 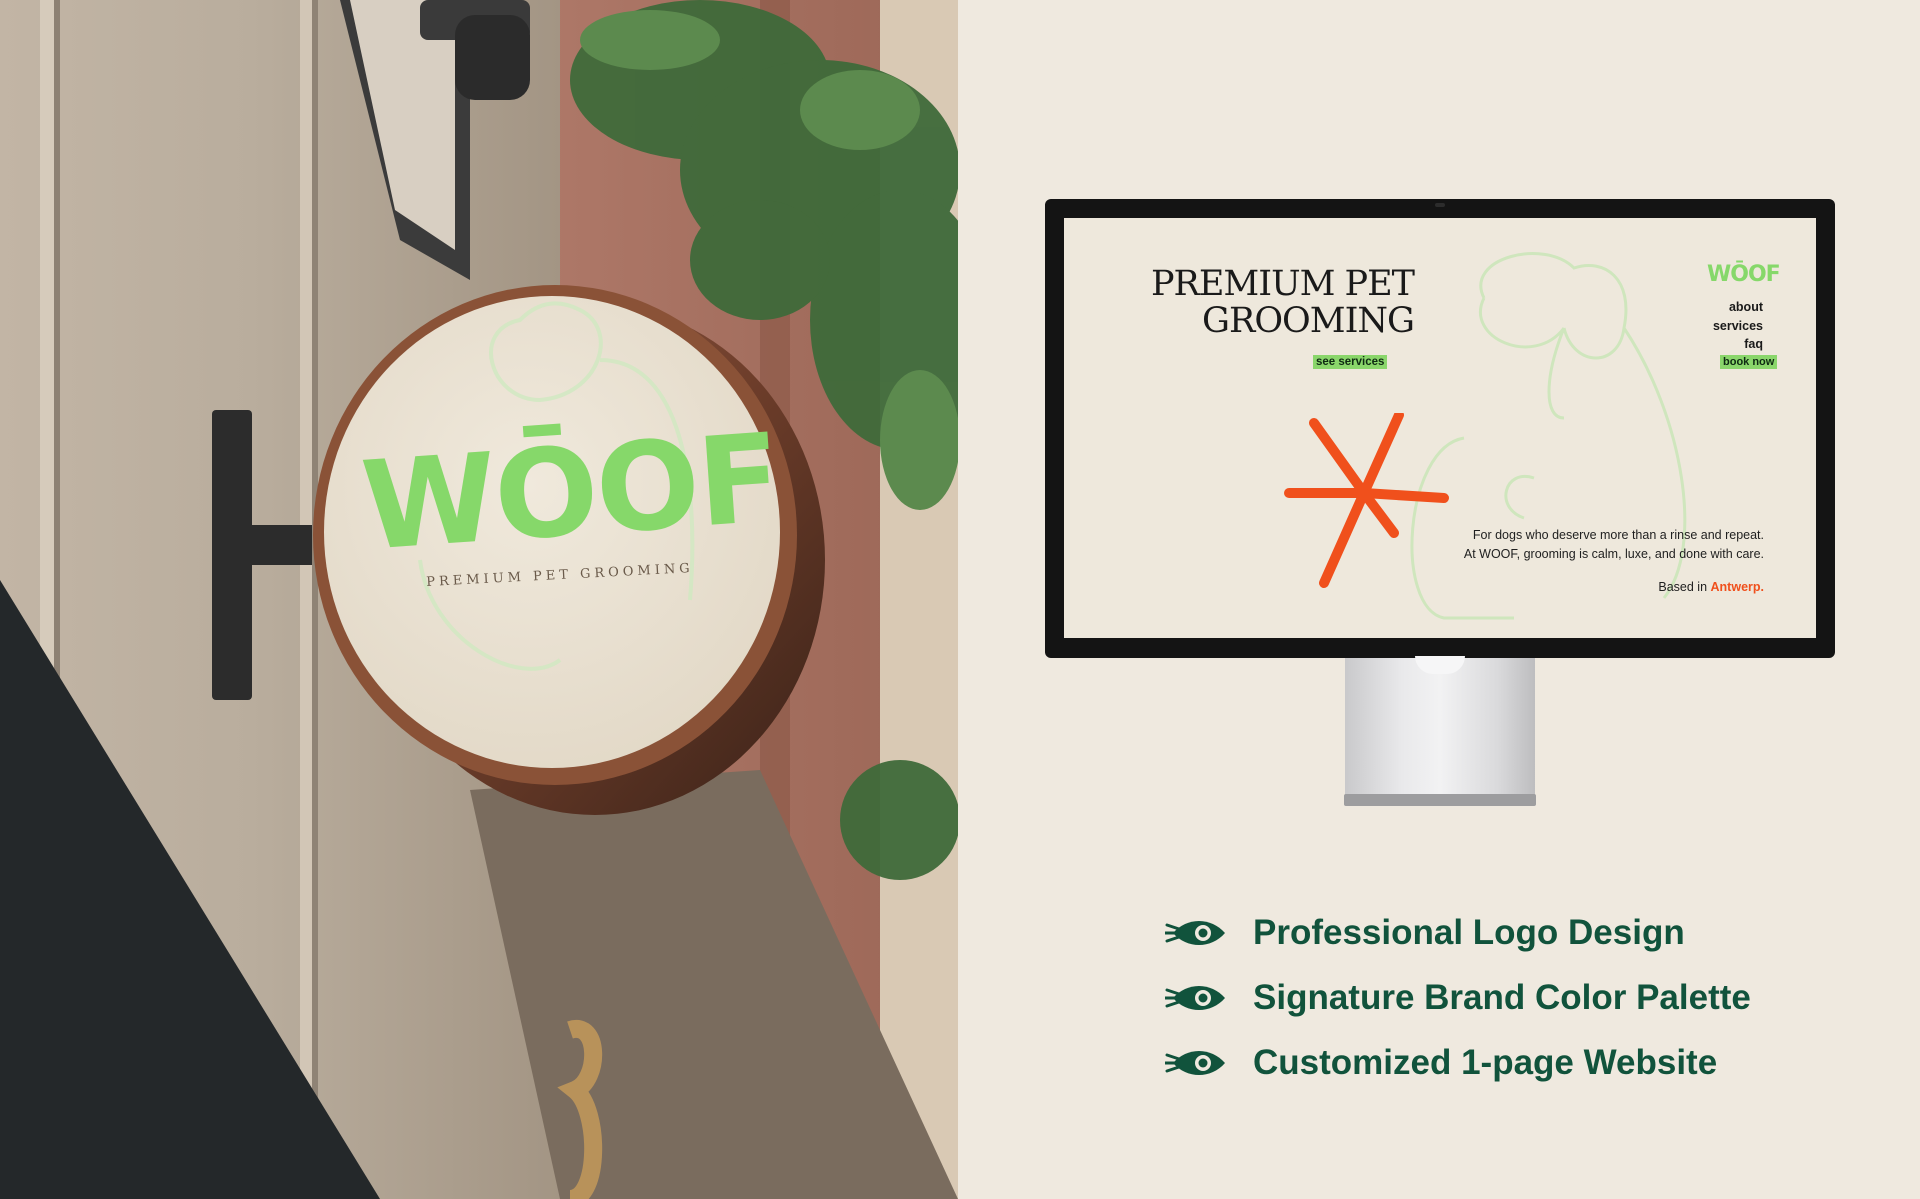 I want to click on monitor-stand, so click(x=1440, y=727).